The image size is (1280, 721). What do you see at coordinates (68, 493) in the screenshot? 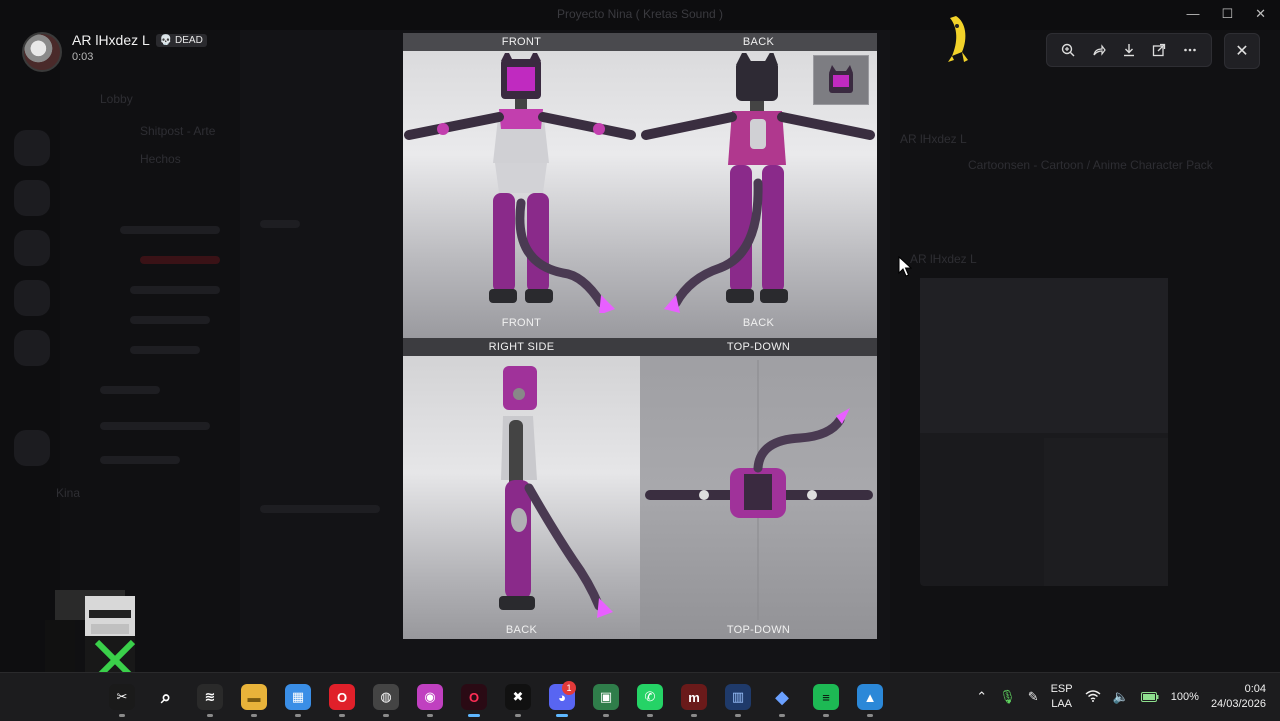
I see `sidebar-user: Kina` at bounding box center [68, 493].